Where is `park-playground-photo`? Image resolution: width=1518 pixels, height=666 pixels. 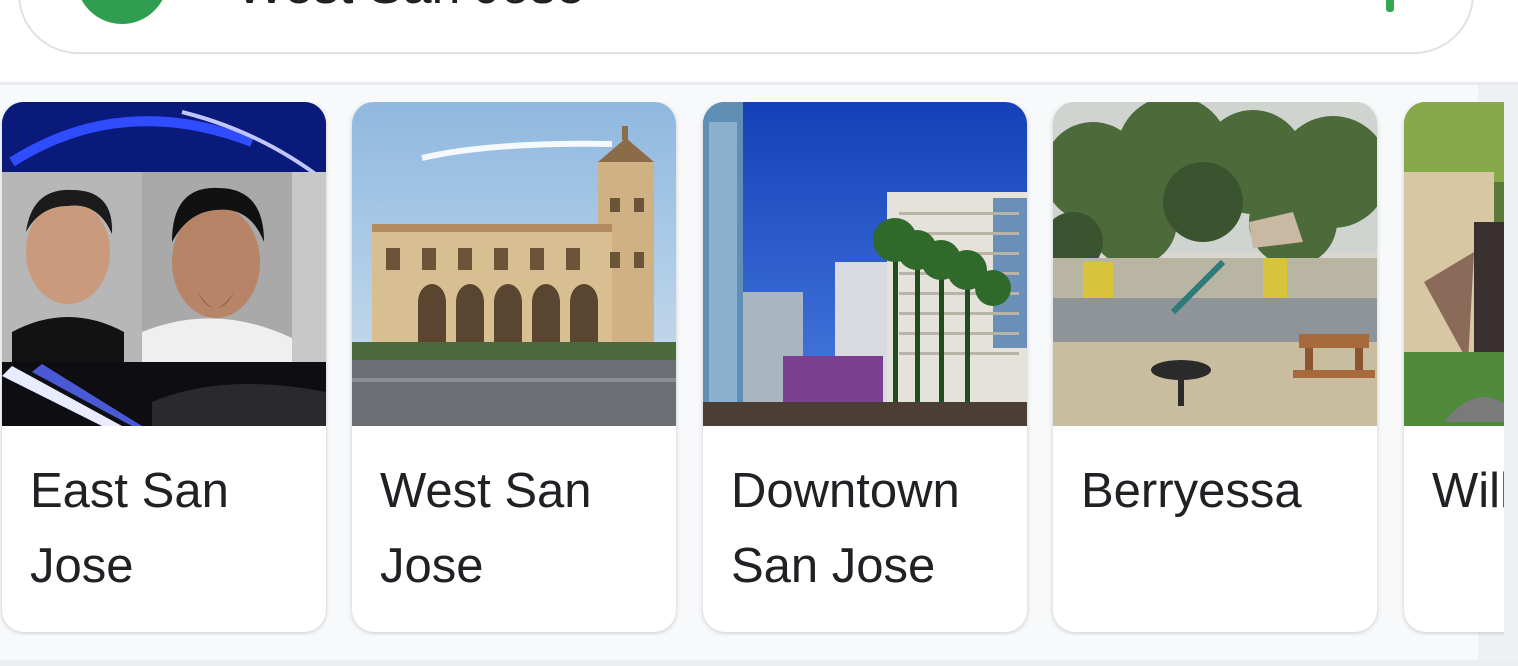
park-playground-photo is located at coordinates (1215, 264).